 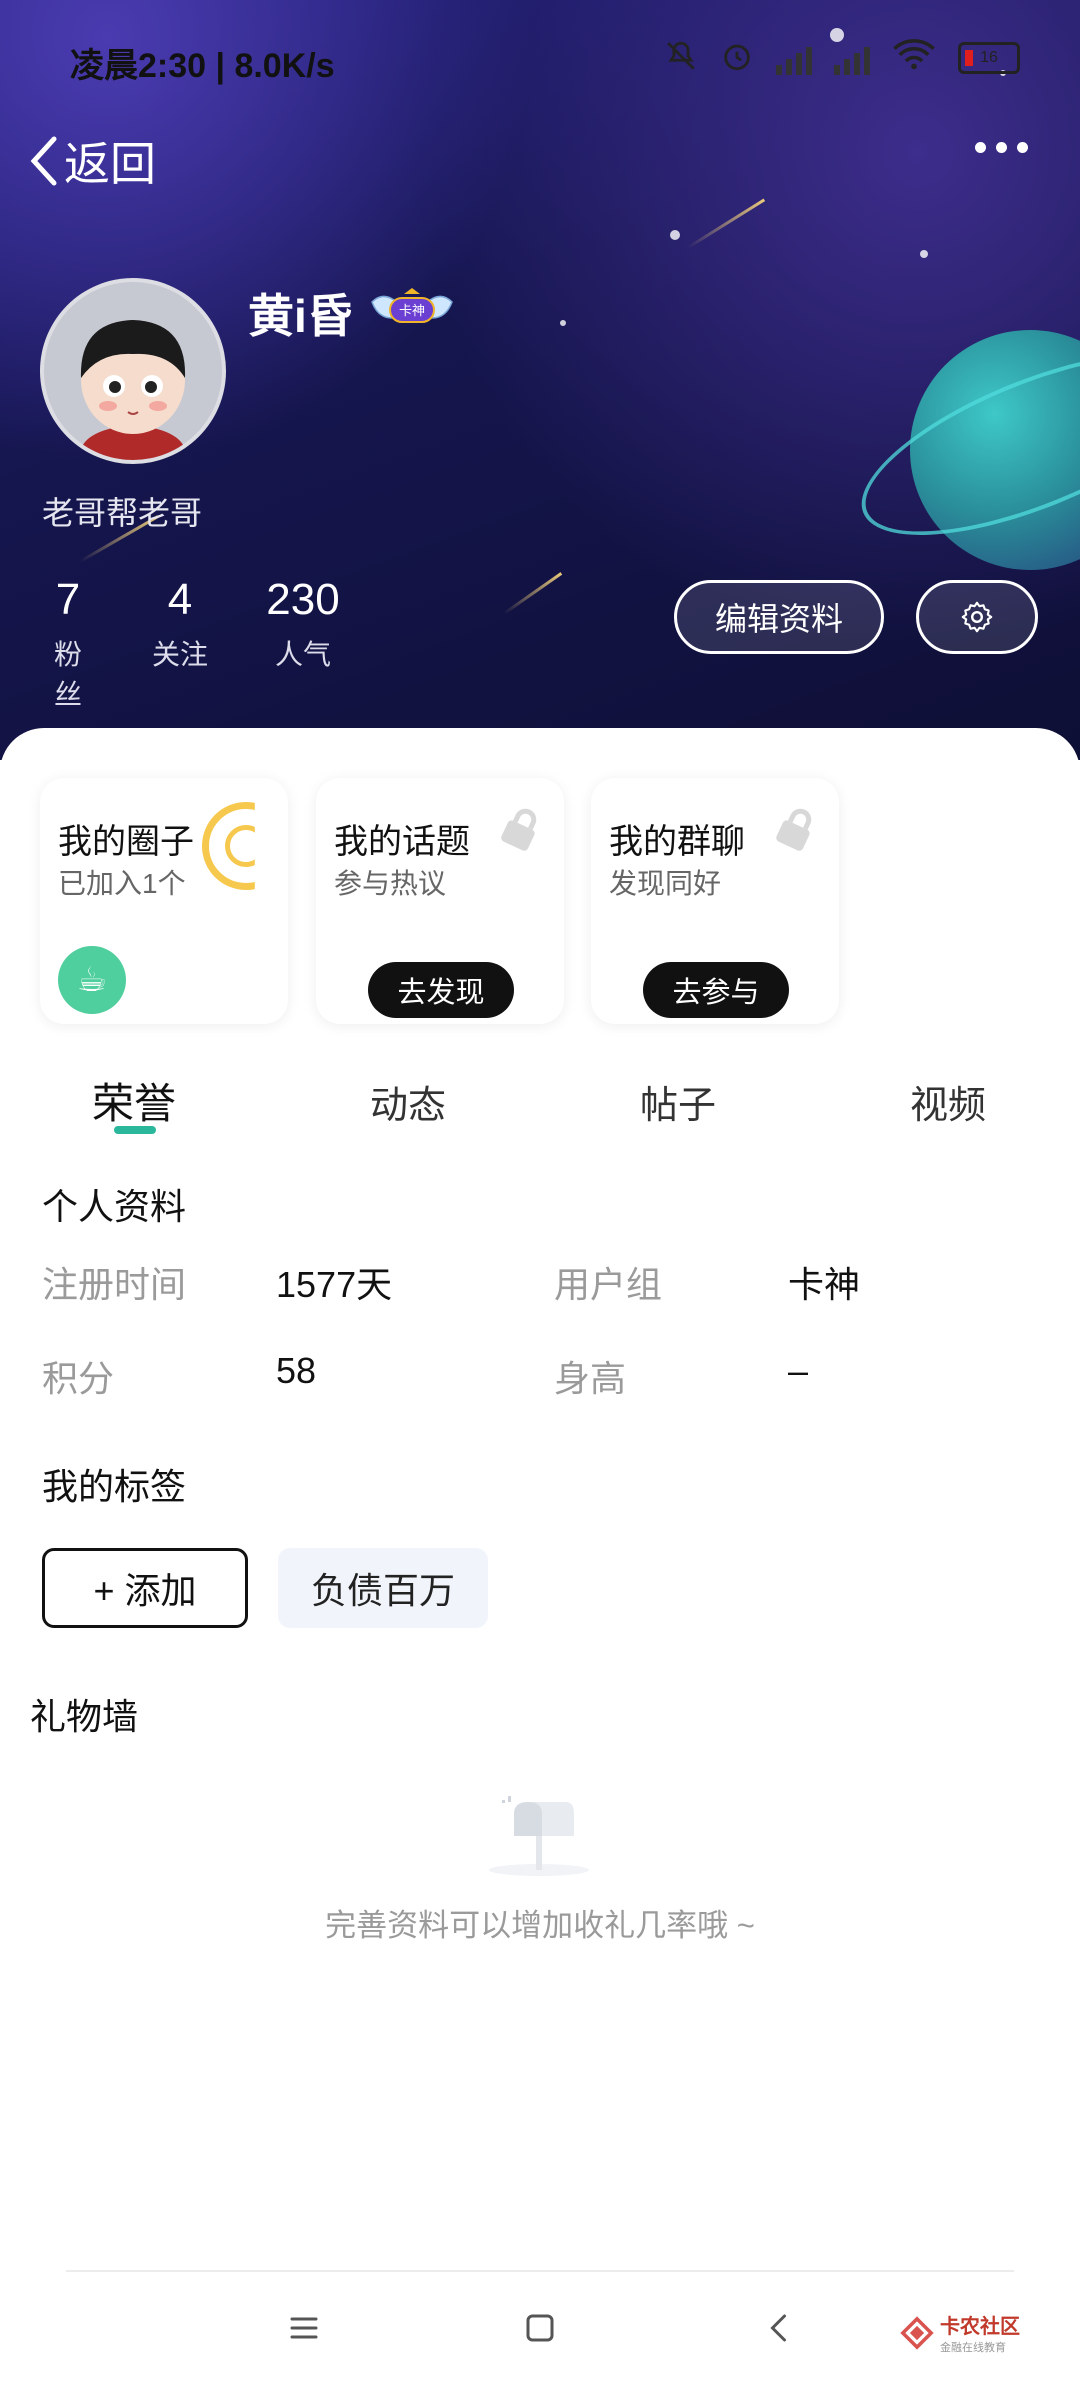 I want to click on stat-label: 关注, so click(x=180, y=654).